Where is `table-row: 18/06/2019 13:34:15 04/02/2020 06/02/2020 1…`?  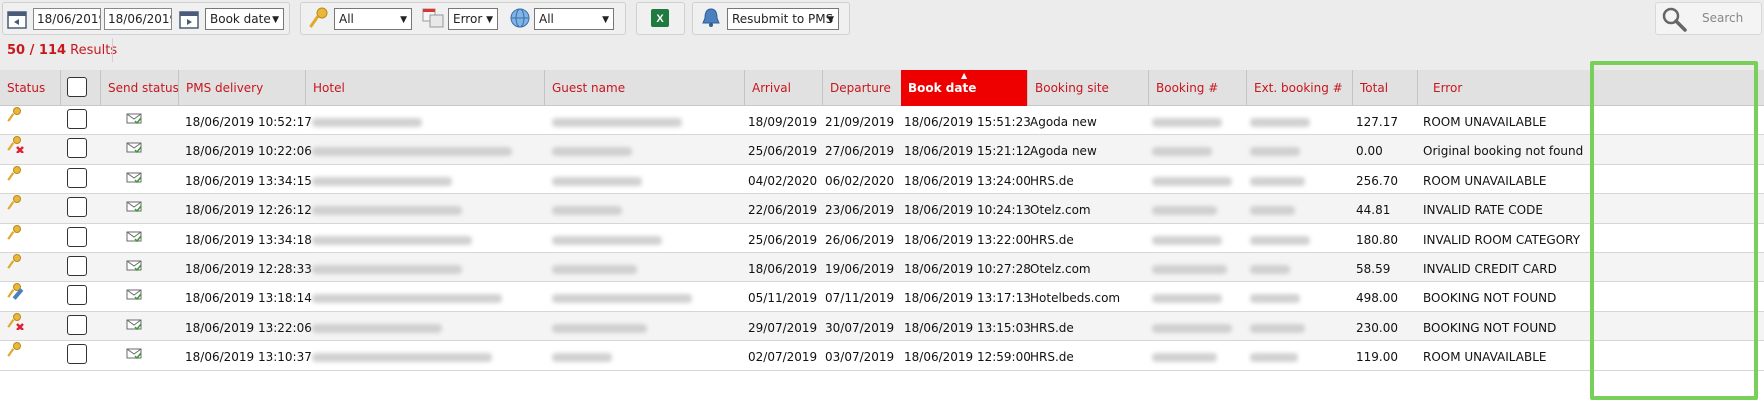
table-row: 18/06/2019 13:34:15 04/02/2020 06/02/2020 1… is located at coordinates (882, 180).